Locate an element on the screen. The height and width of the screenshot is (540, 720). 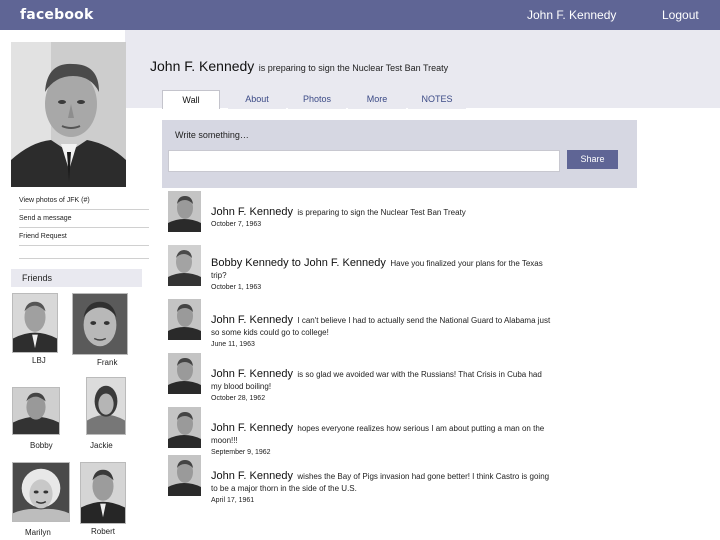
top-navigation-bar: facebook John F. Kennedy Logout is located at coordinates (360, 15).